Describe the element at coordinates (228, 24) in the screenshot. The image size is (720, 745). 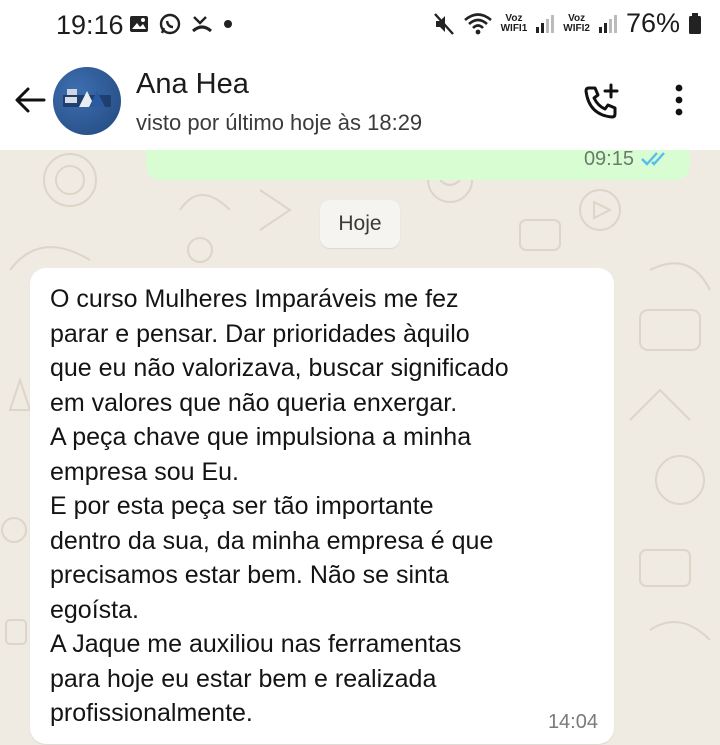
I see `dot-icon` at that location.